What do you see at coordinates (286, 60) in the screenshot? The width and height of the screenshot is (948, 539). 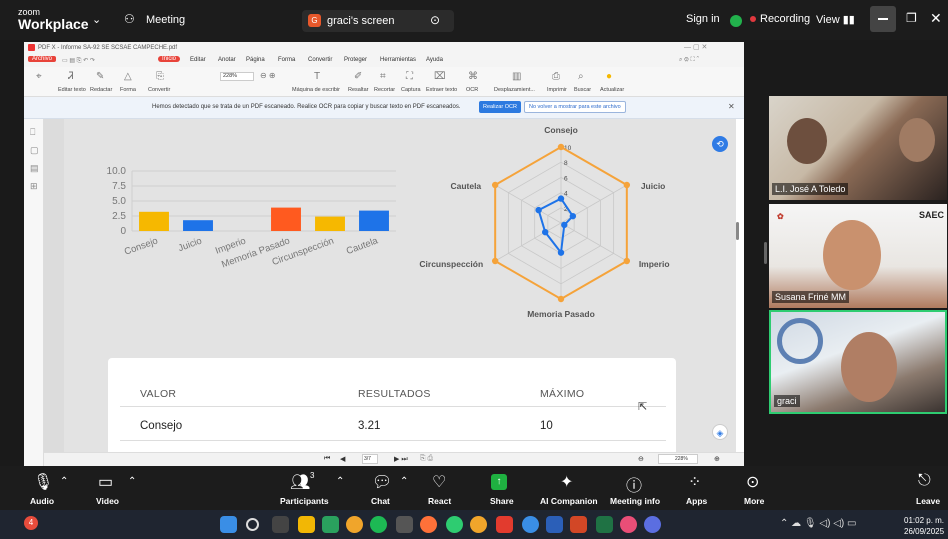 I see `menu-forma: Forma` at bounding box center [286, 60].